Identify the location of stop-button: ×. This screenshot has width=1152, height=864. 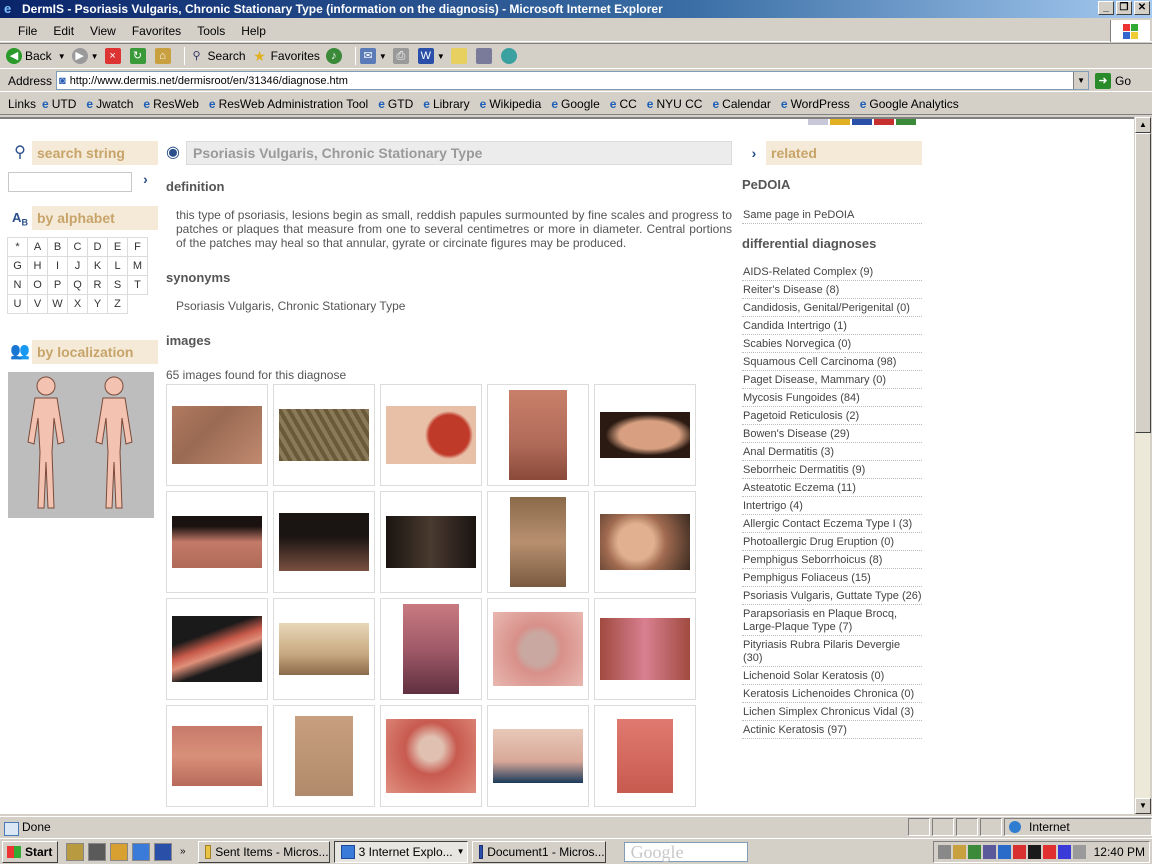
(114, 56).